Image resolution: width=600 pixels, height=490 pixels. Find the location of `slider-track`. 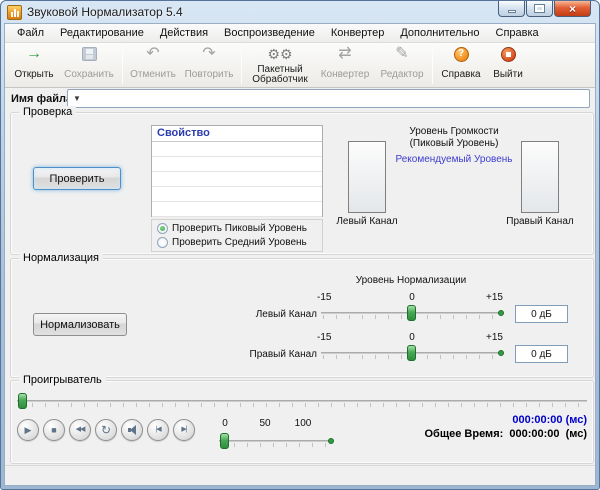

slider-track is located at coordinates (302, 401).